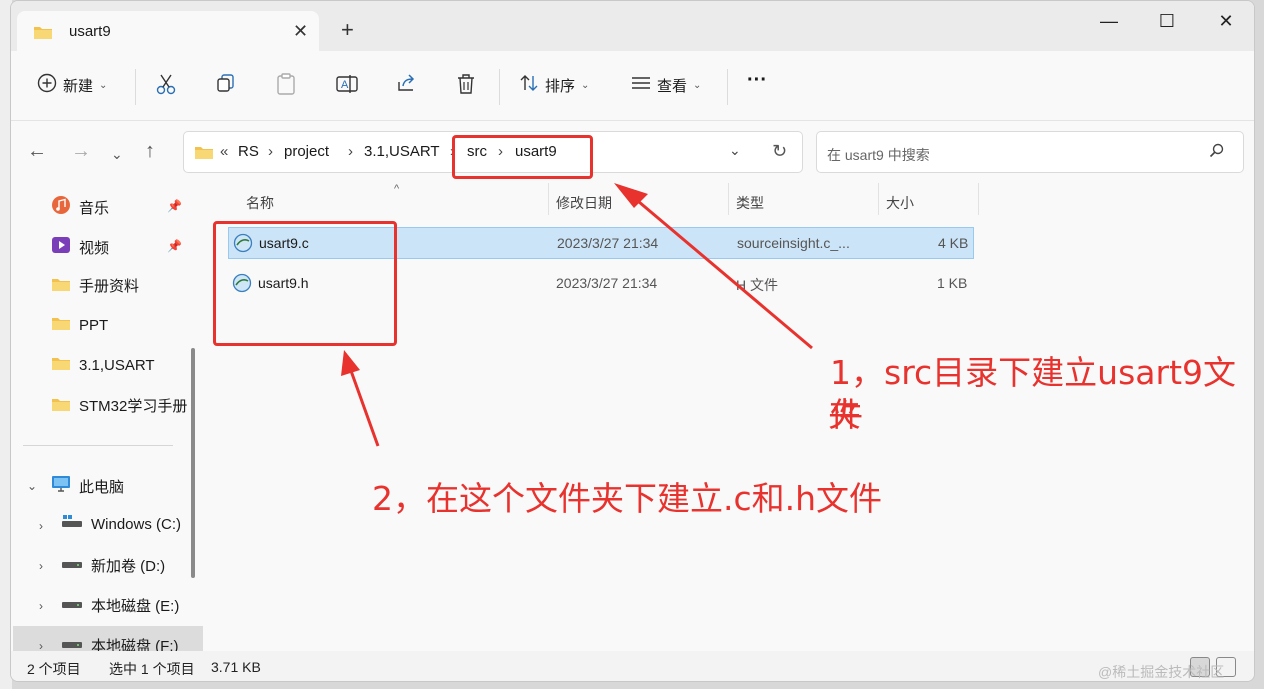 Image resolution: width=1264 pixels, height=689 pixels. What do you see at coordinates (224, 151) in the screenshot?
I see `breadcrumb-overflow: «` at bounding box center [224, 151].